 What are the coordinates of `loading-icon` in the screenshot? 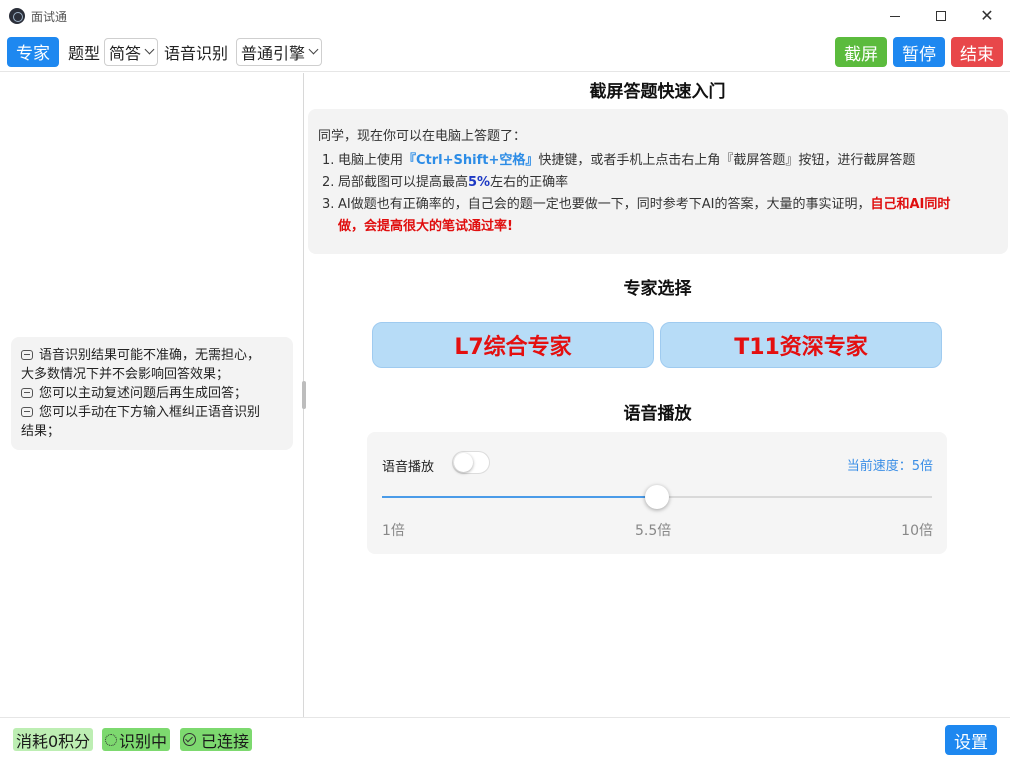 It's located at (111, 739).